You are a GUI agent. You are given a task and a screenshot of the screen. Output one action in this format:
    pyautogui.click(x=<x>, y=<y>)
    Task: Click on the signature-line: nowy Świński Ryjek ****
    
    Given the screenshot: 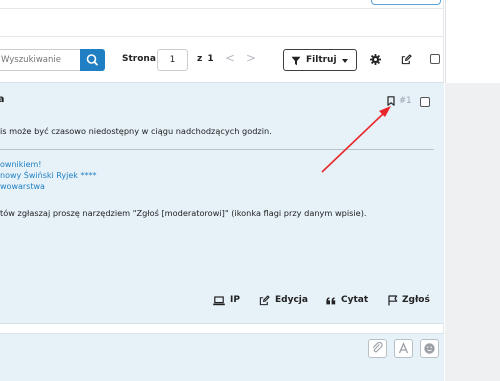 What is the action you would take?
    pyautogui.click(x=48, y=175)
    